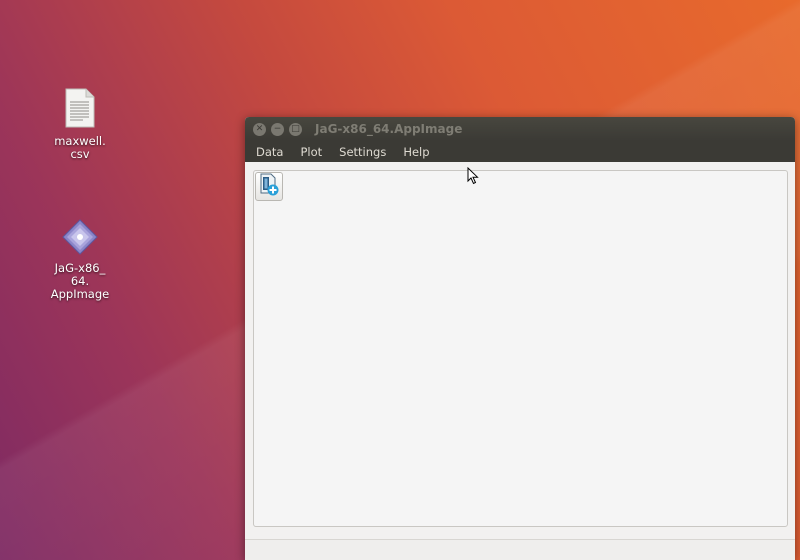 Image resolution: width=800 pixels, height=560 pixels. Describe the element at coordinates (520, 129) in the screenshot. I see `window-titlebar: ✕ − □ JaG-x86_64.AppImage` at that location.